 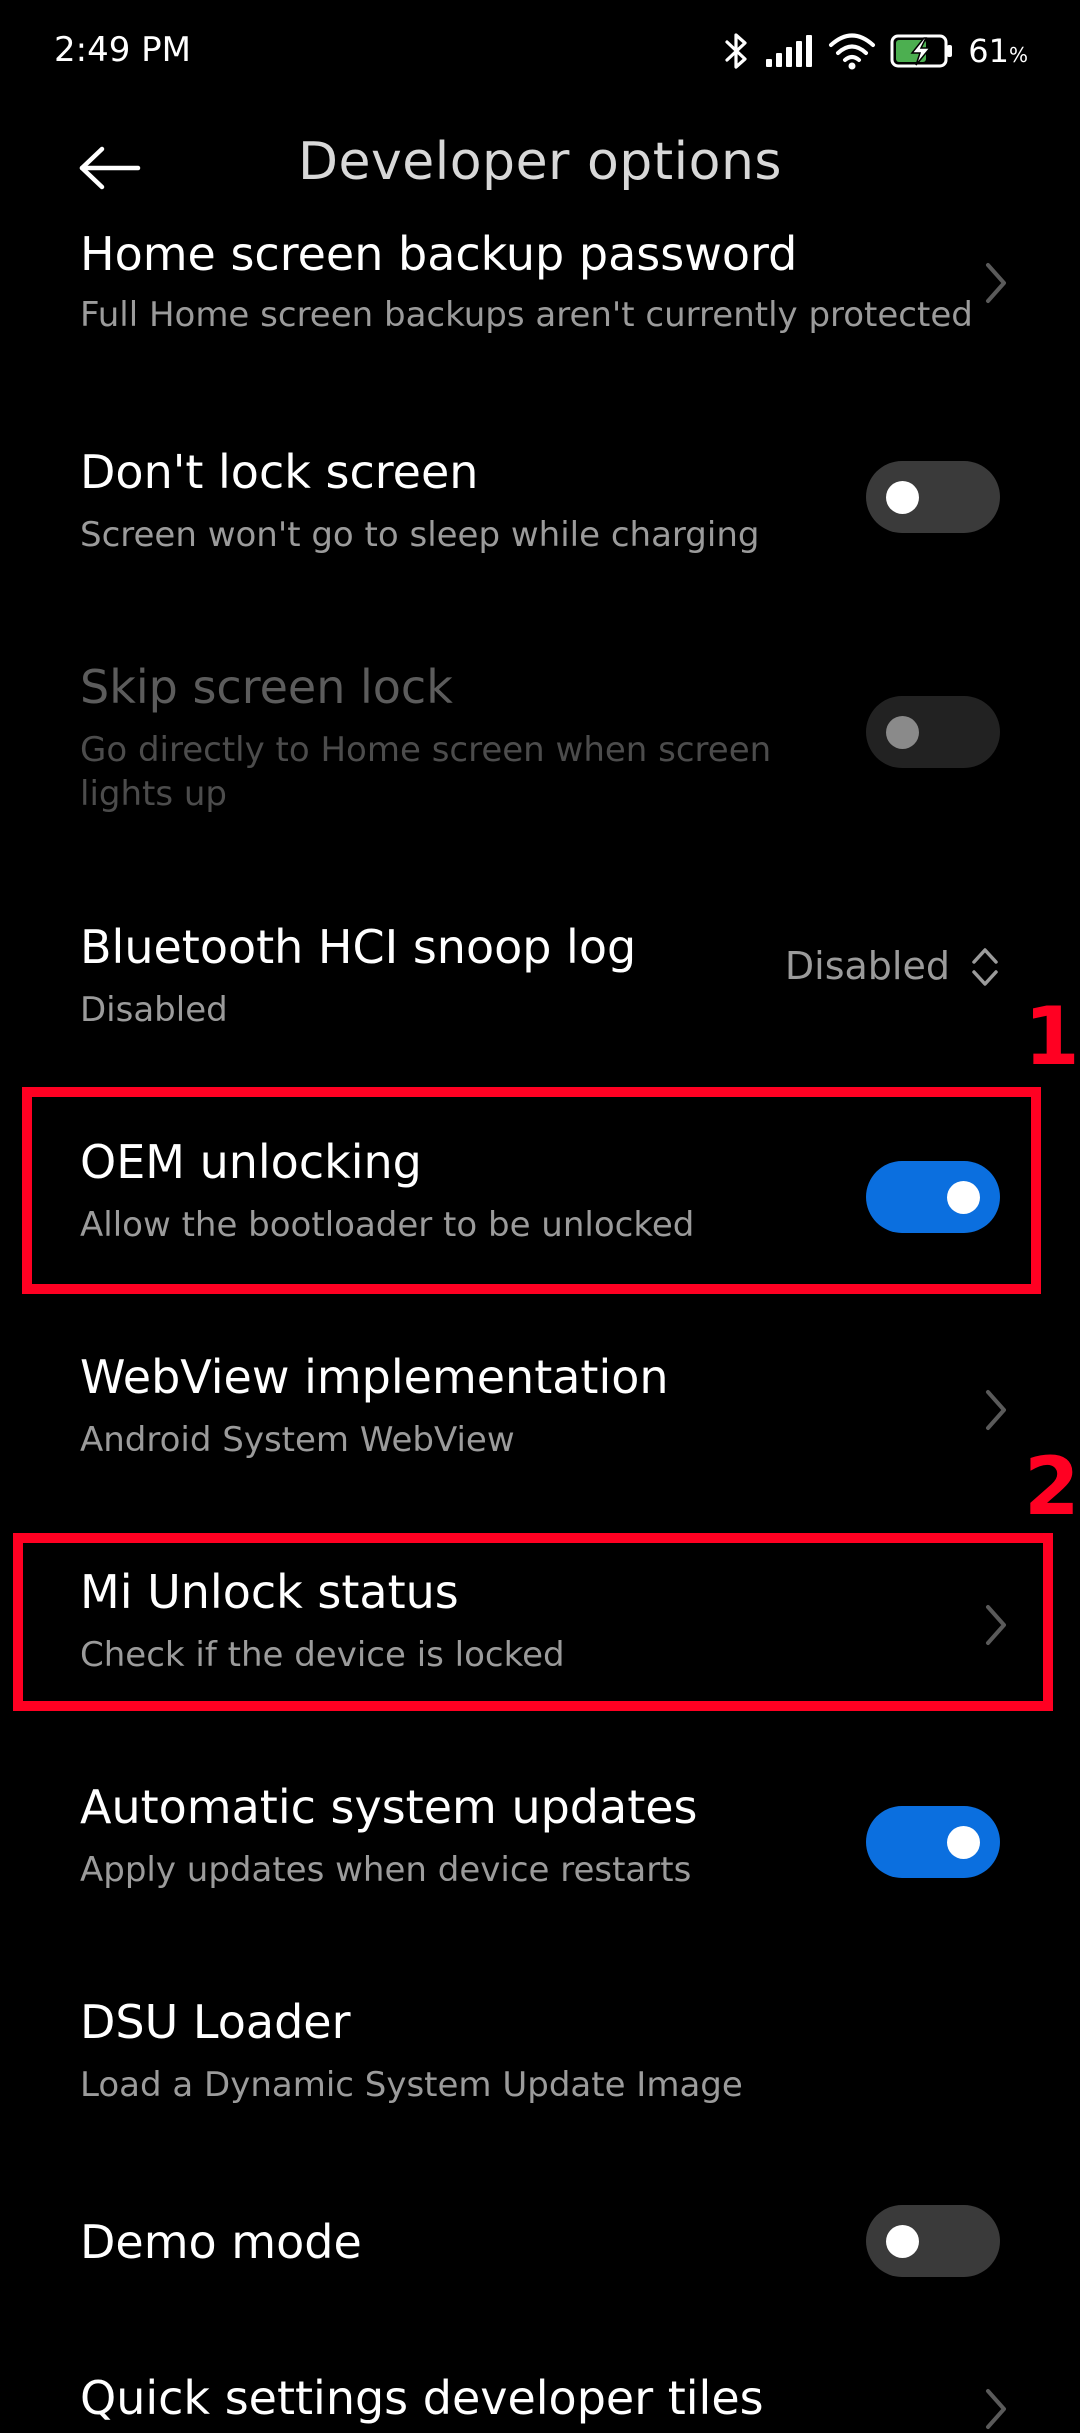 What do you see at coordinates (411, 2085) in the screenshot?
I see `setting-subtitle: Load a Dynamic System Update Image` at bounding box center [411, 2085].